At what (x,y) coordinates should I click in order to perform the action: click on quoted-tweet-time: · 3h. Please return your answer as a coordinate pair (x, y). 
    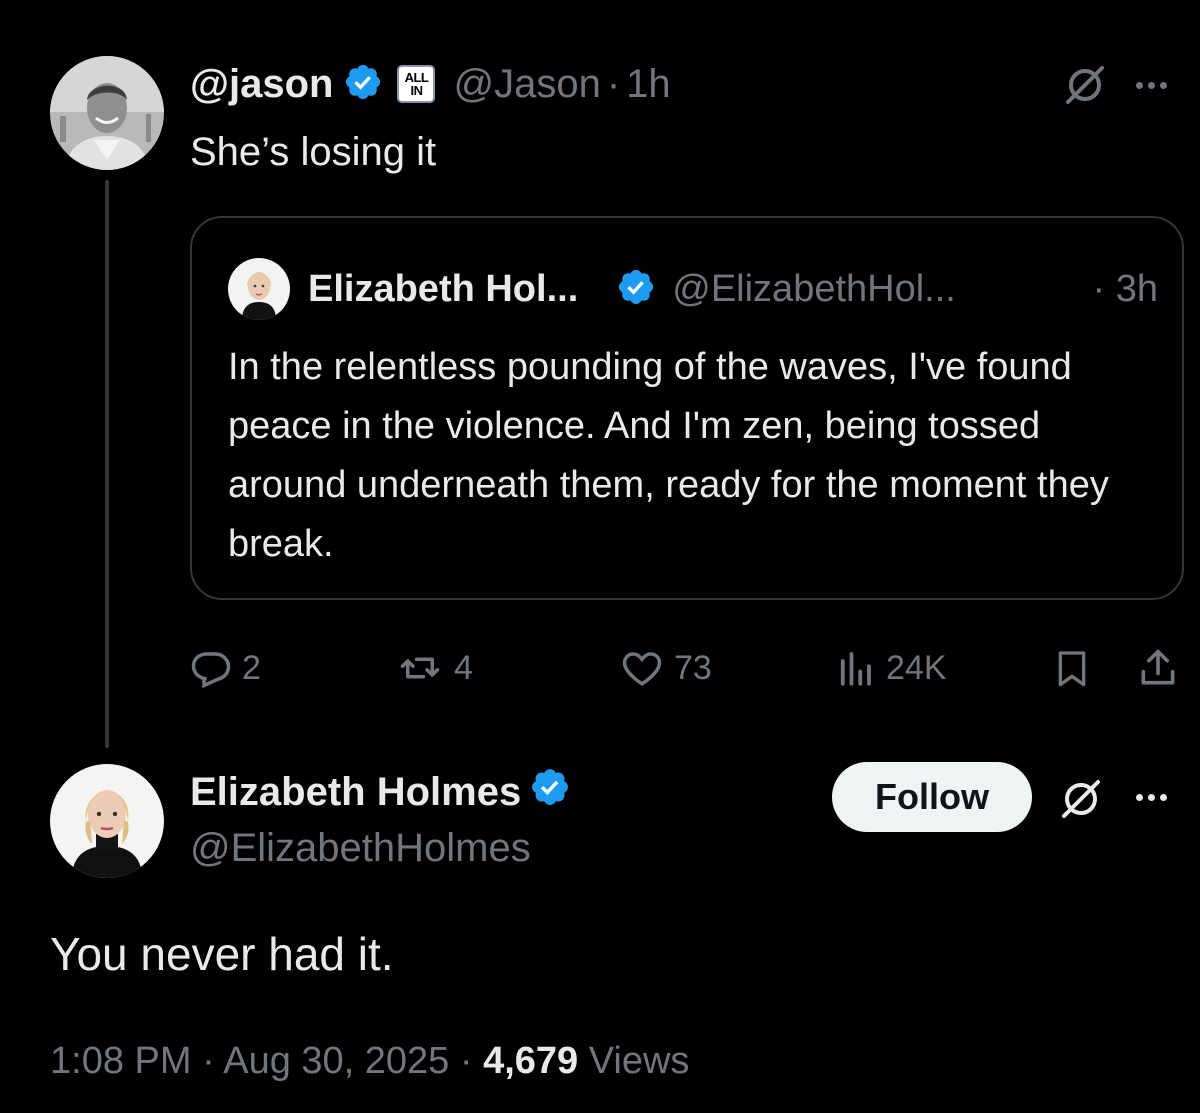
    Looking at the image, I should click on (1125, 289).